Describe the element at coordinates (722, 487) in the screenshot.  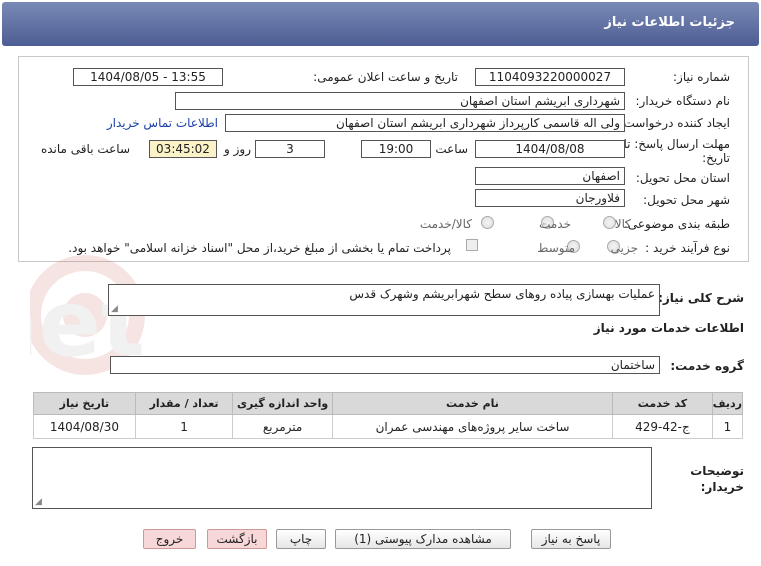
I see `buyer-notes-label-2: خریدار:` at that location.